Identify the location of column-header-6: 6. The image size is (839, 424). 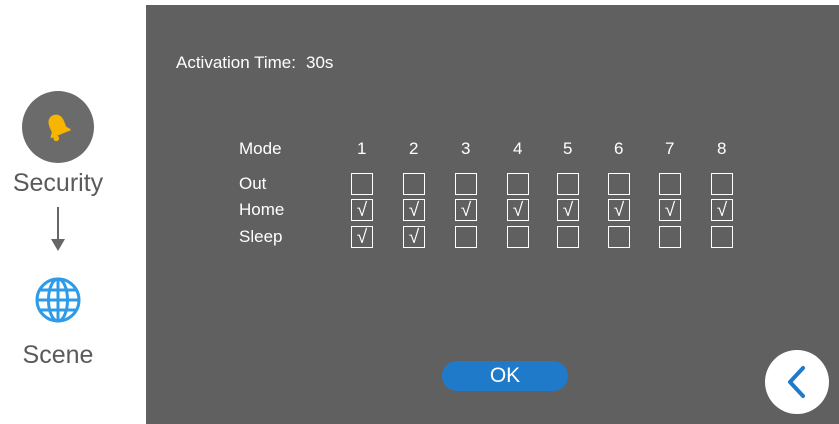
(619, 148).